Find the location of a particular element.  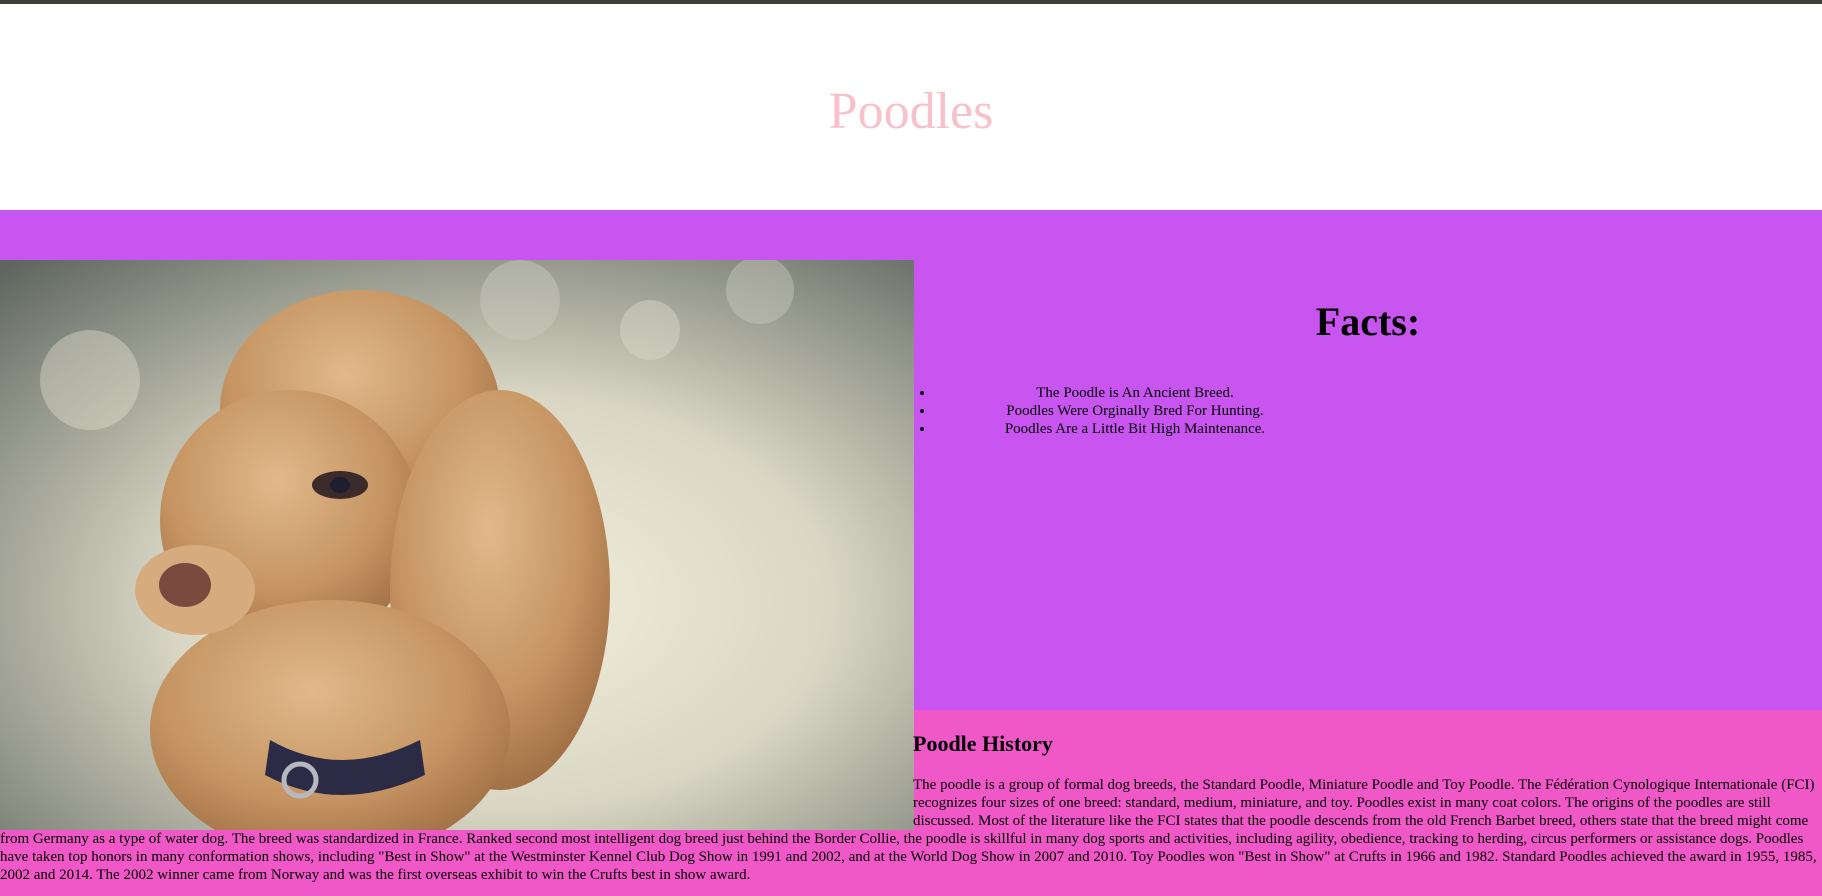

fact-item: Poodles Were Orginally Bred For Hunting. is located at coordinates (1135, 411).